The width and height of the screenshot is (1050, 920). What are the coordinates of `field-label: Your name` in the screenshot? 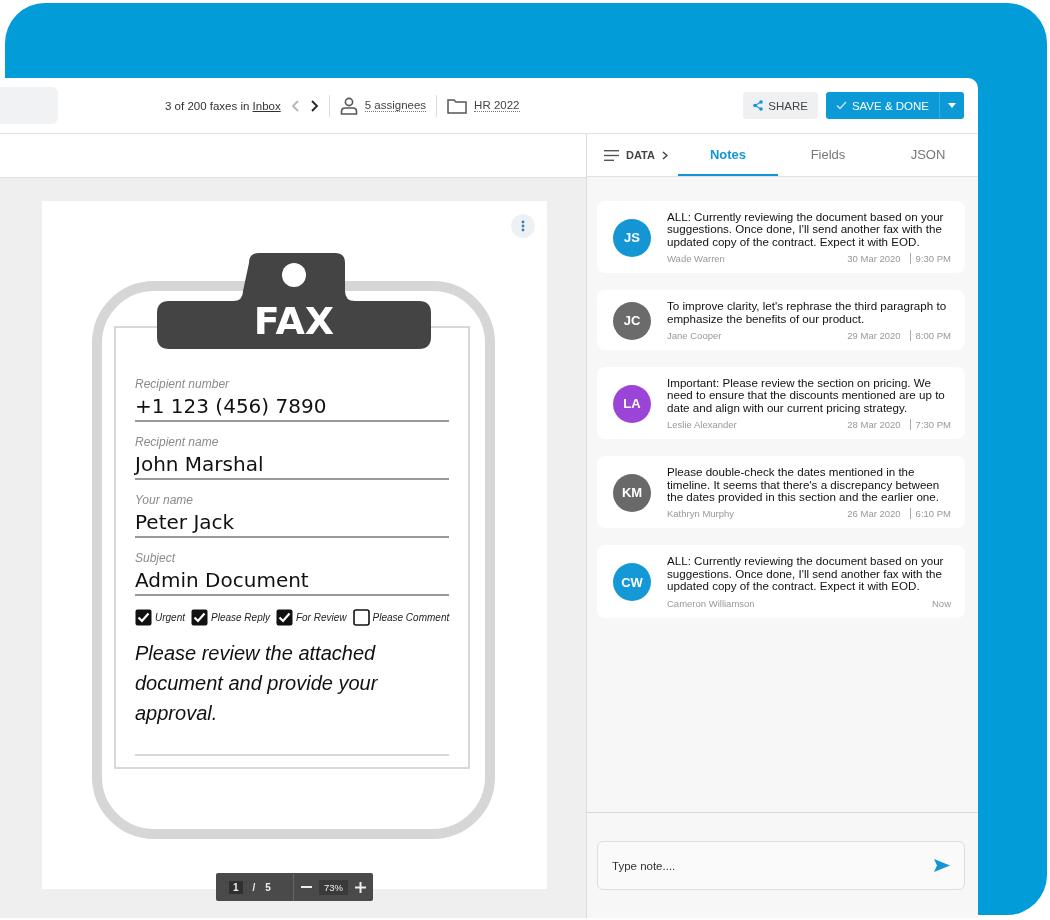 It's located at (165, 500).